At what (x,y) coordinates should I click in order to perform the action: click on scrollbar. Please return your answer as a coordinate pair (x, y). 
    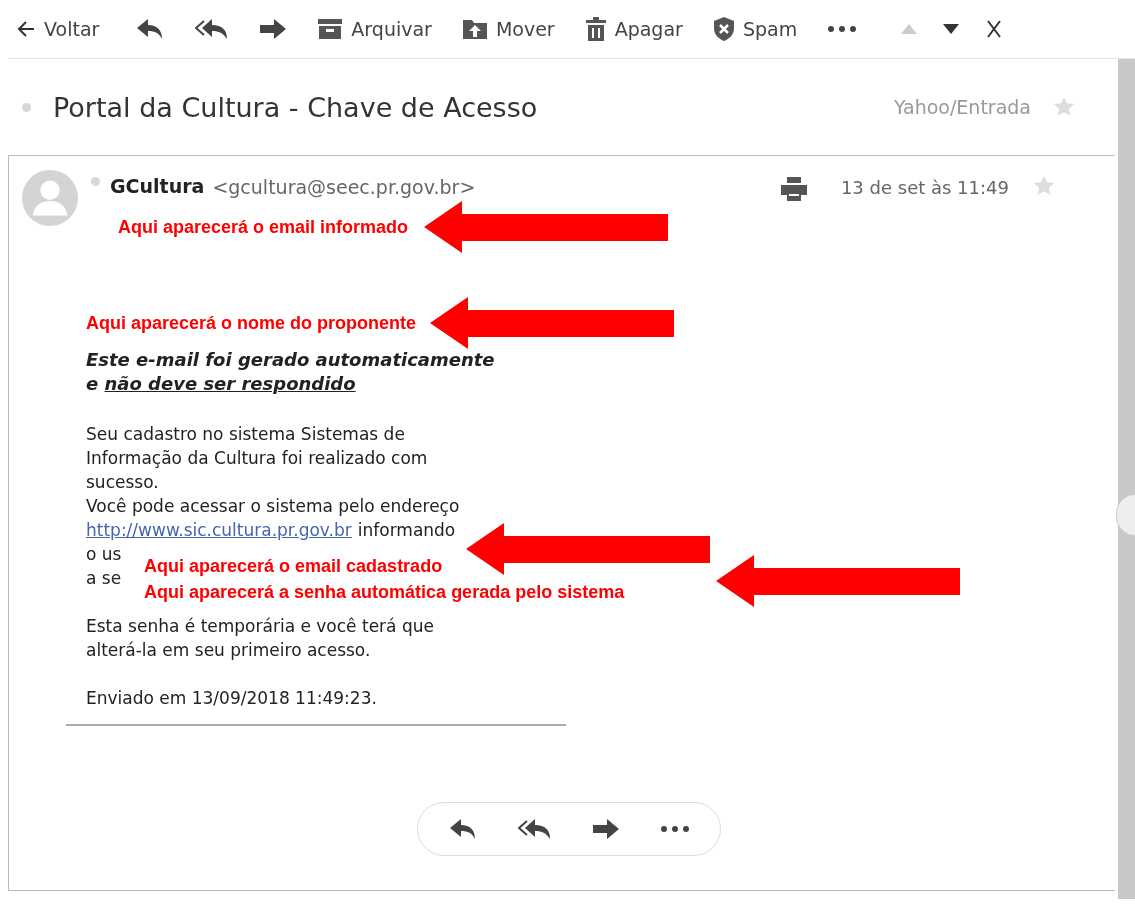
    Looking at the image, I should click on (1126, 479).